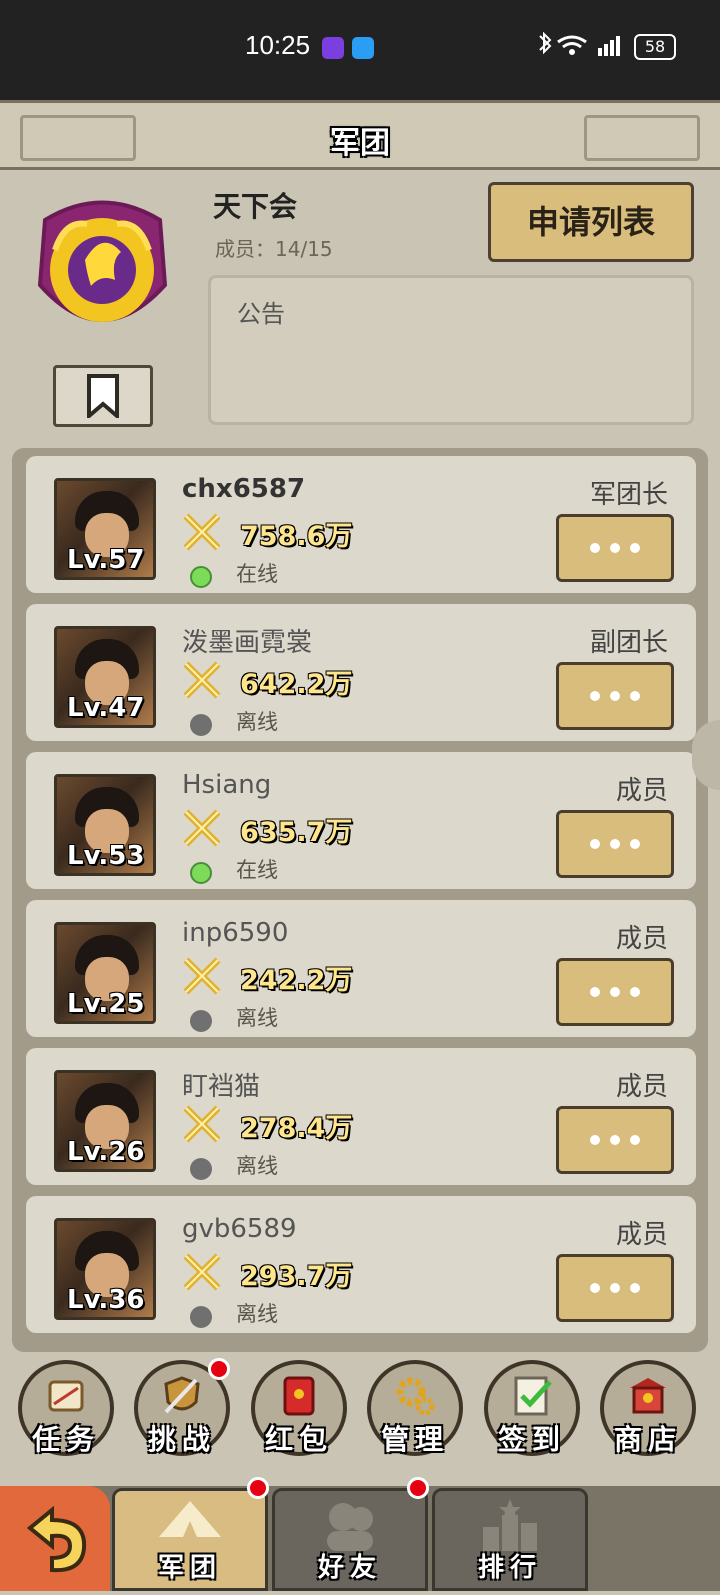 The image size is (720, 1595). I want to click on member-name: gvb6589, so click(239, 1229).